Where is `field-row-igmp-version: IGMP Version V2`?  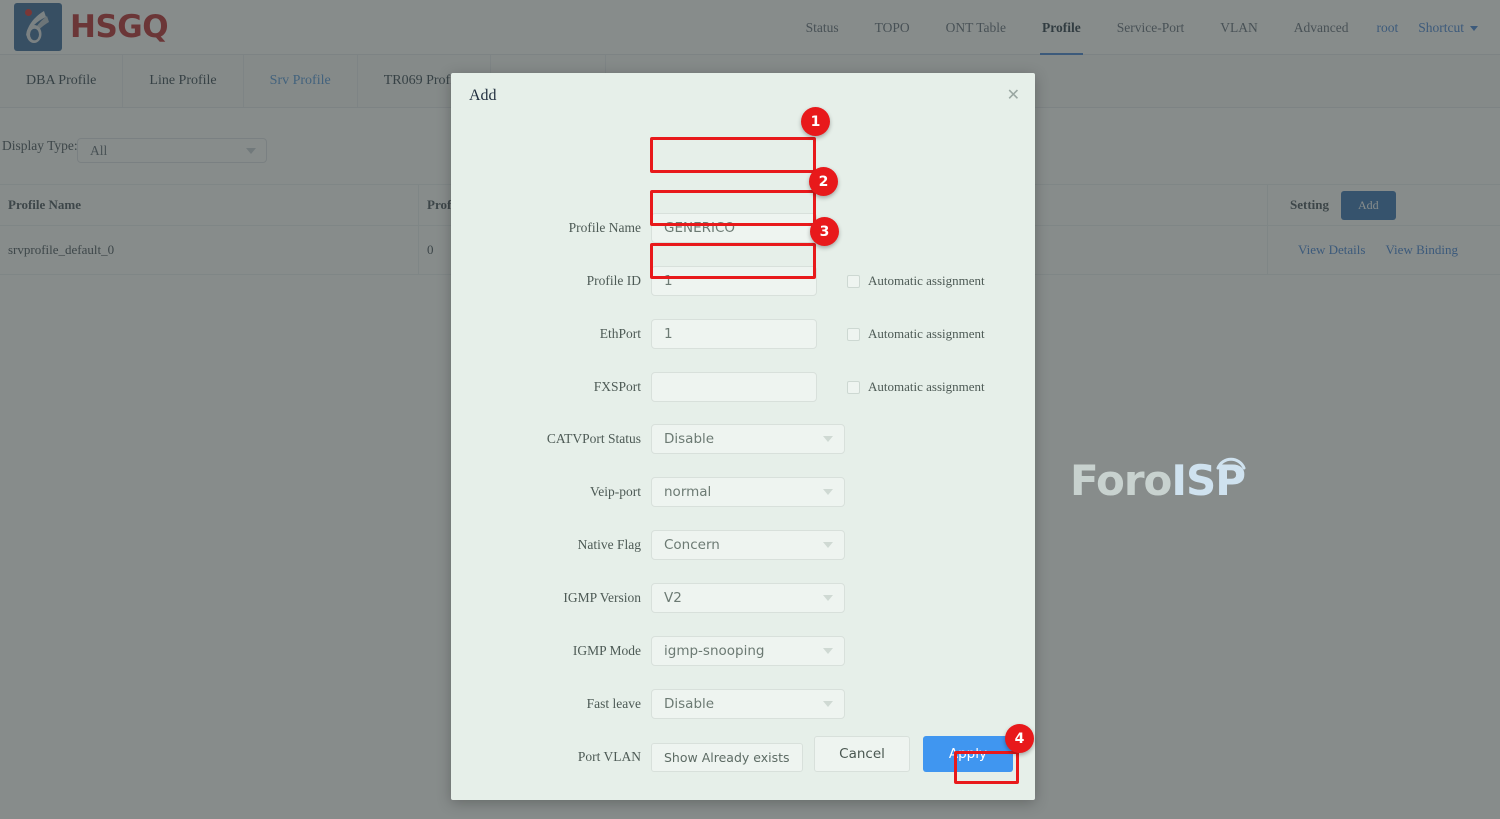 field-row-igmp-version: IGMP Version V2 is located at coordinates (743, 598).